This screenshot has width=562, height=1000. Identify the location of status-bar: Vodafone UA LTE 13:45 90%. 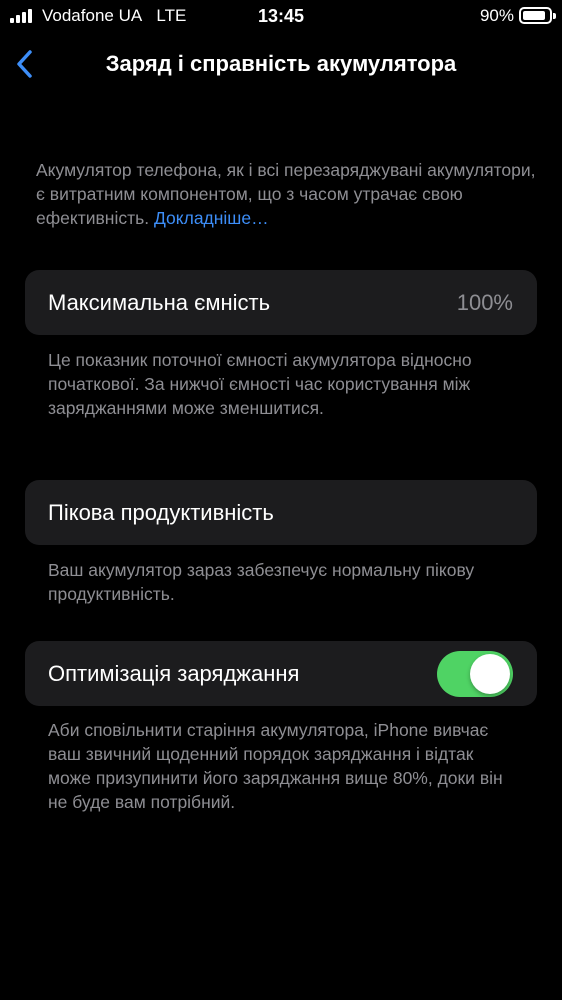
(281, 16).